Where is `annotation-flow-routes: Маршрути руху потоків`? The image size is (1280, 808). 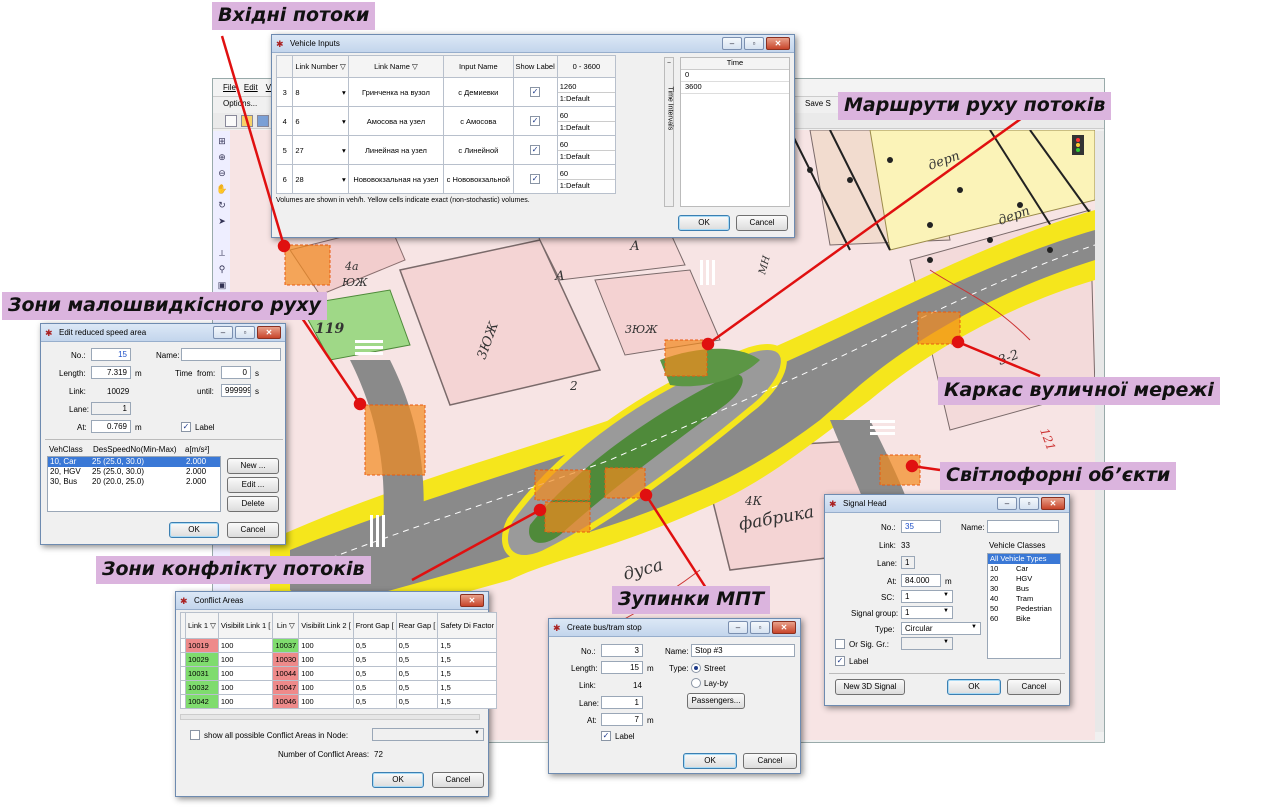
annotation-flow-routes: Маршрути руху потоків is located at coordinates (975, 106).